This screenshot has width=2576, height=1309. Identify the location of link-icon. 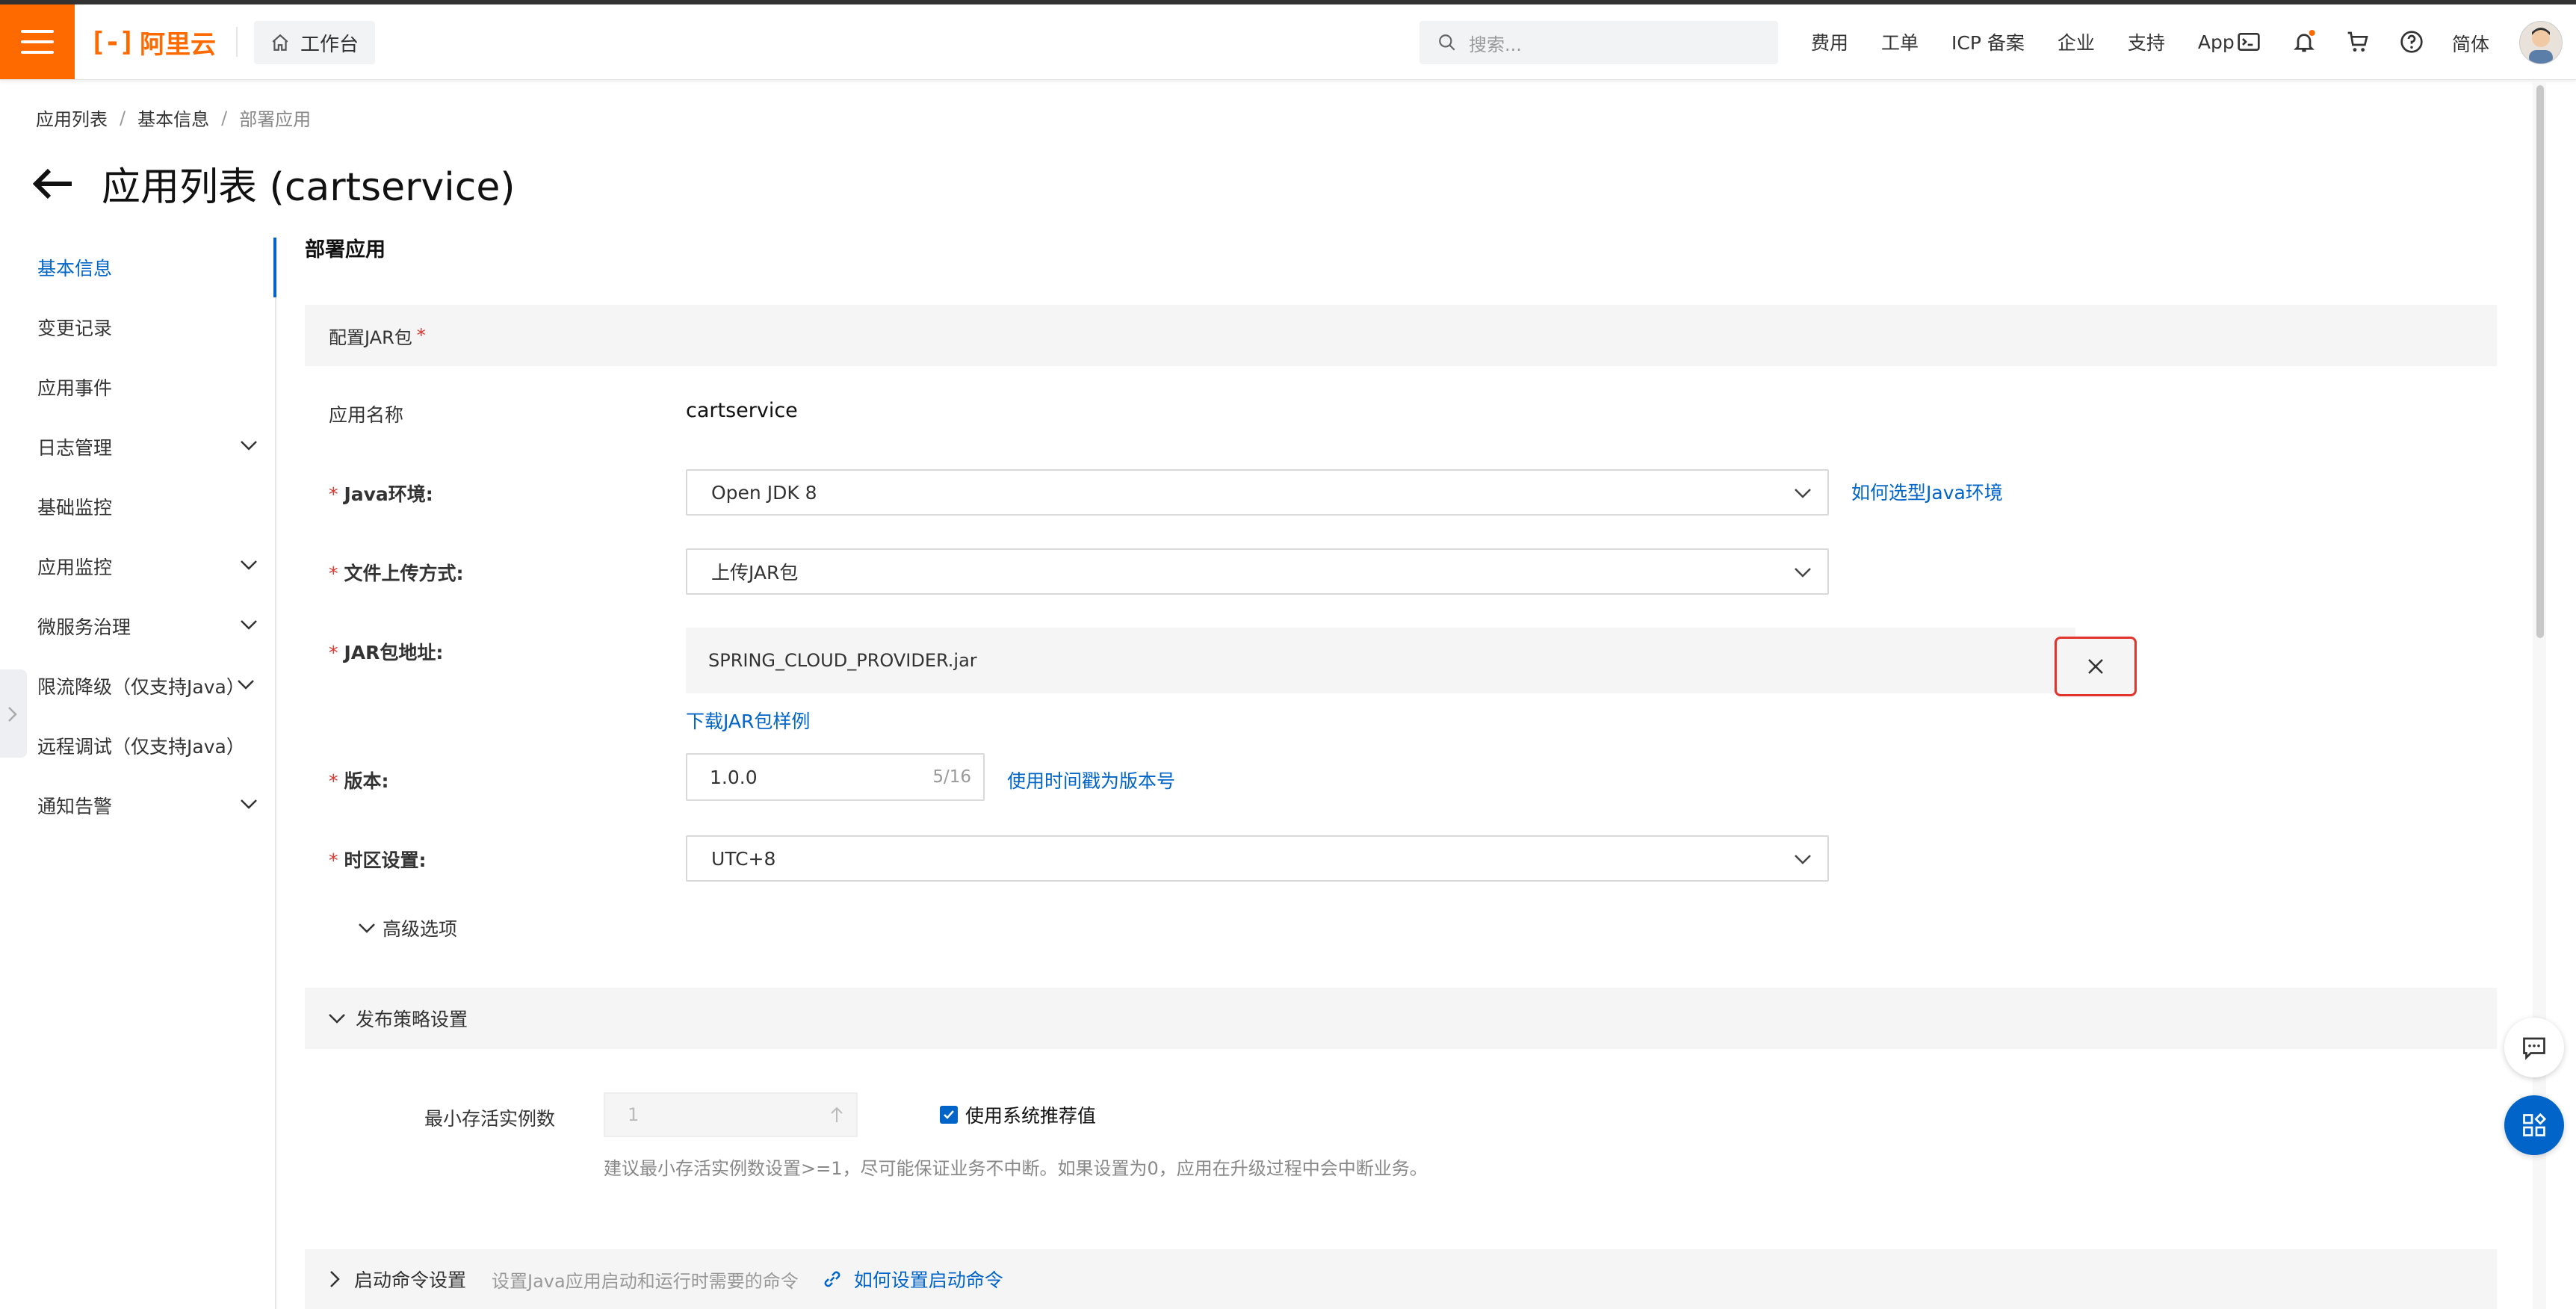
(832, 1279).